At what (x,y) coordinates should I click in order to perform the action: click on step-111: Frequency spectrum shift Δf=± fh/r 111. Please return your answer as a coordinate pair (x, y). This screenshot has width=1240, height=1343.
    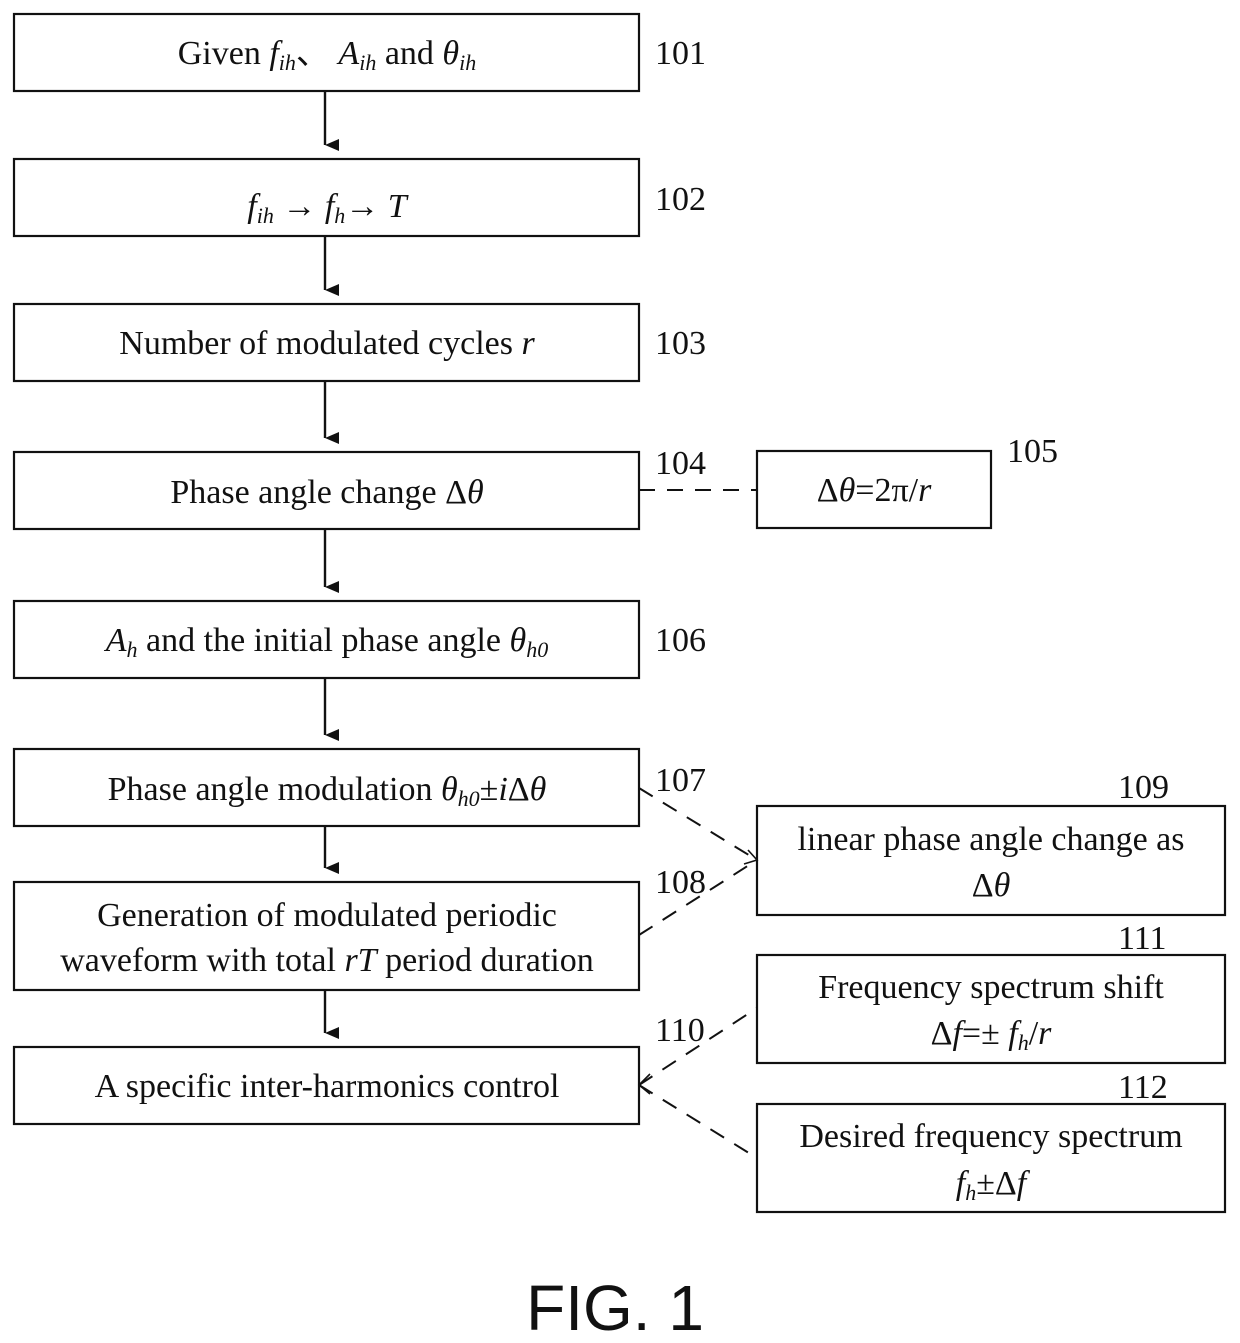
    Looking at the image, I should click on (991, 992).